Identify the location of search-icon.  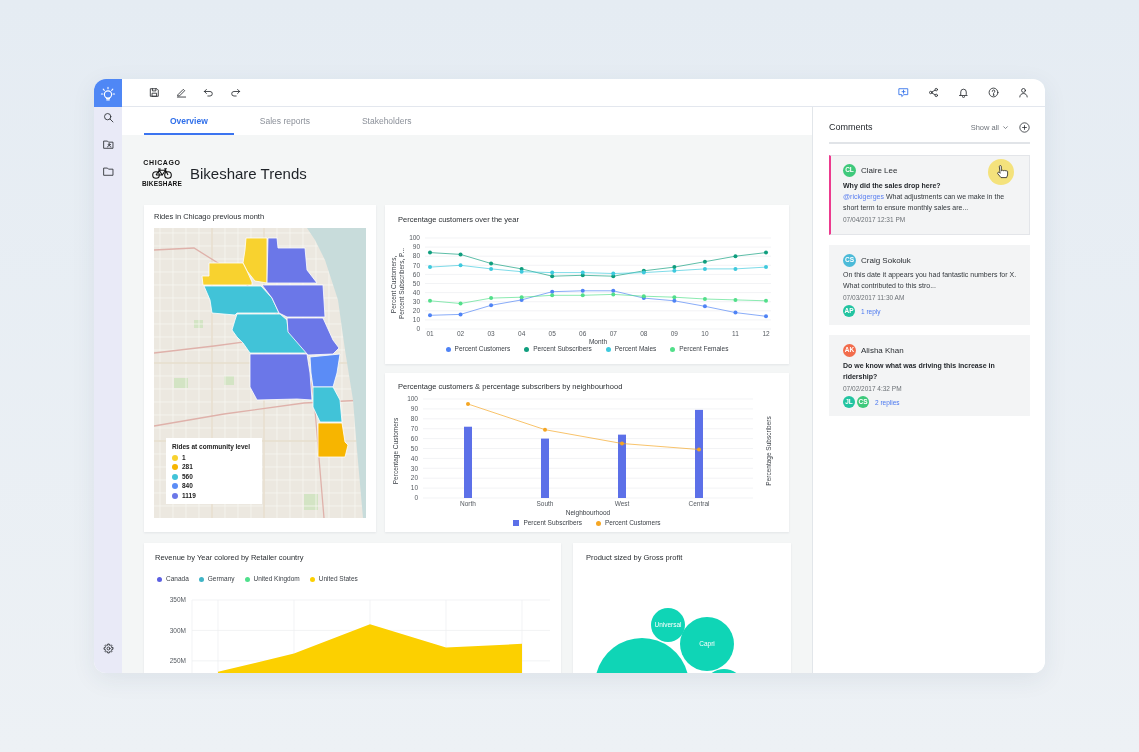
(108, 117).